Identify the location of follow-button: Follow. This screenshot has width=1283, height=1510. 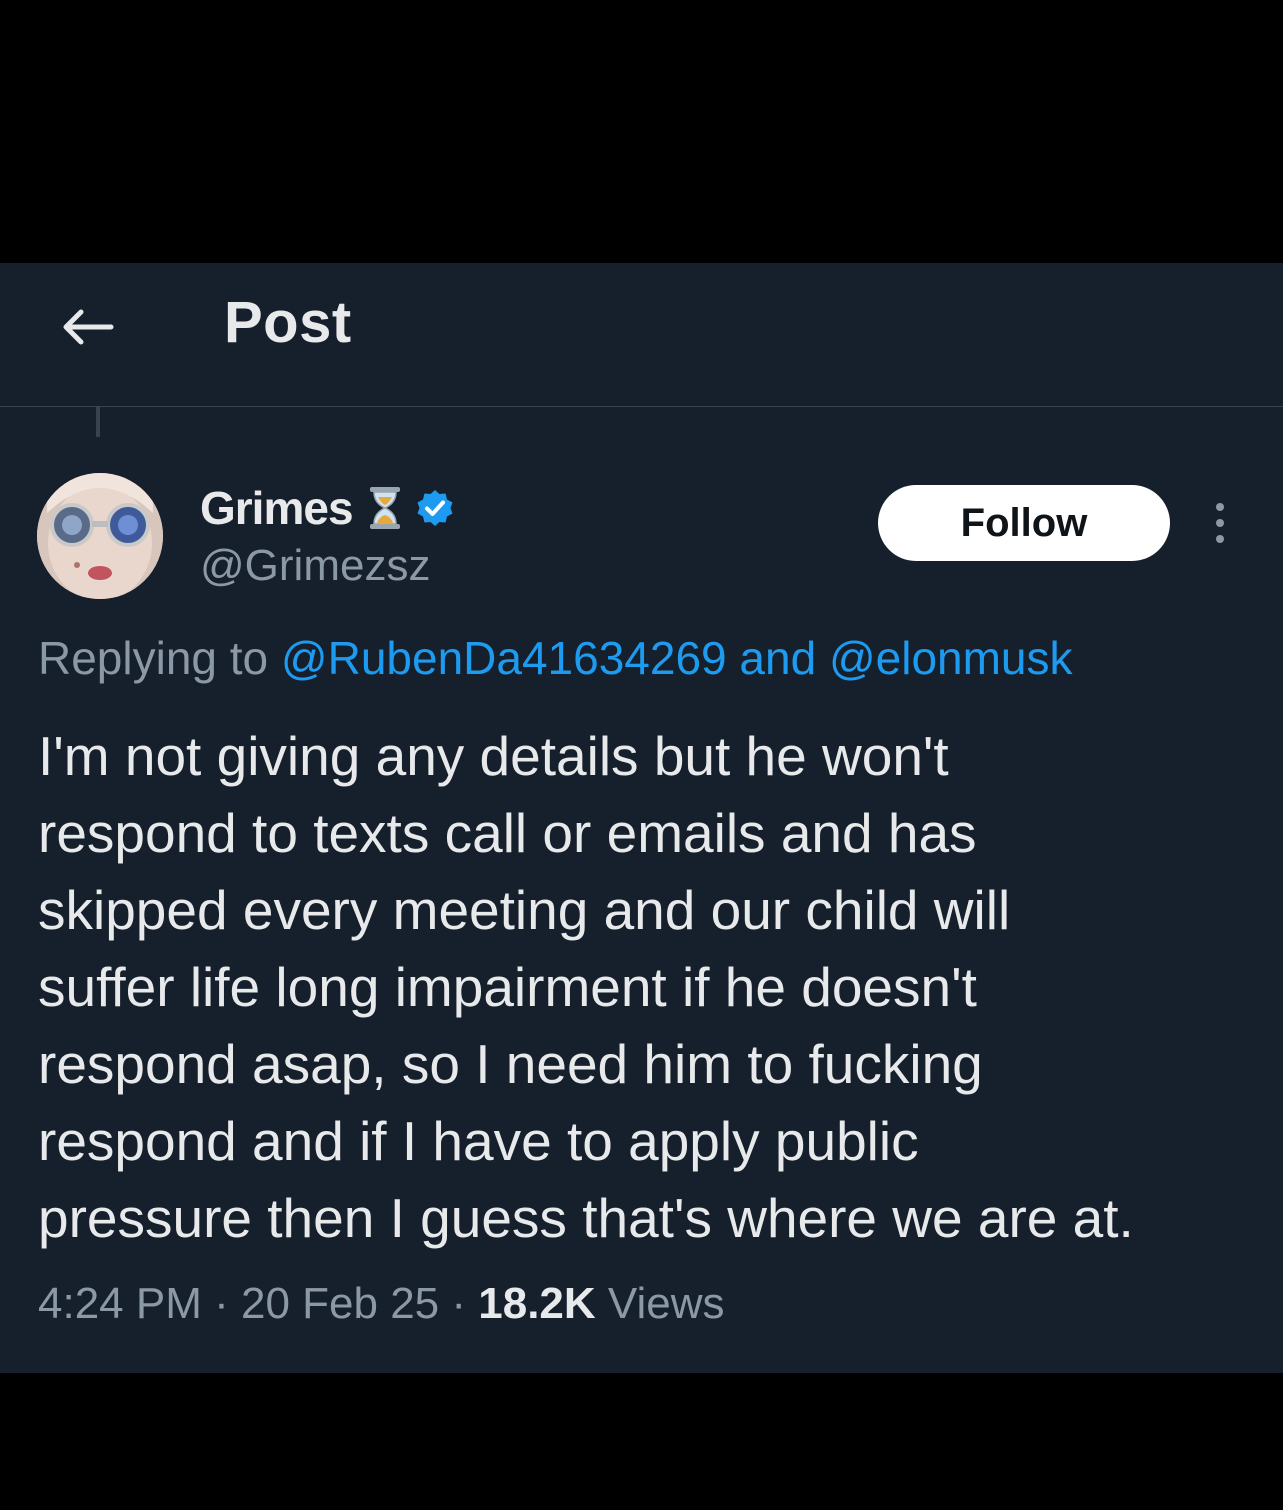
(1024, 523).